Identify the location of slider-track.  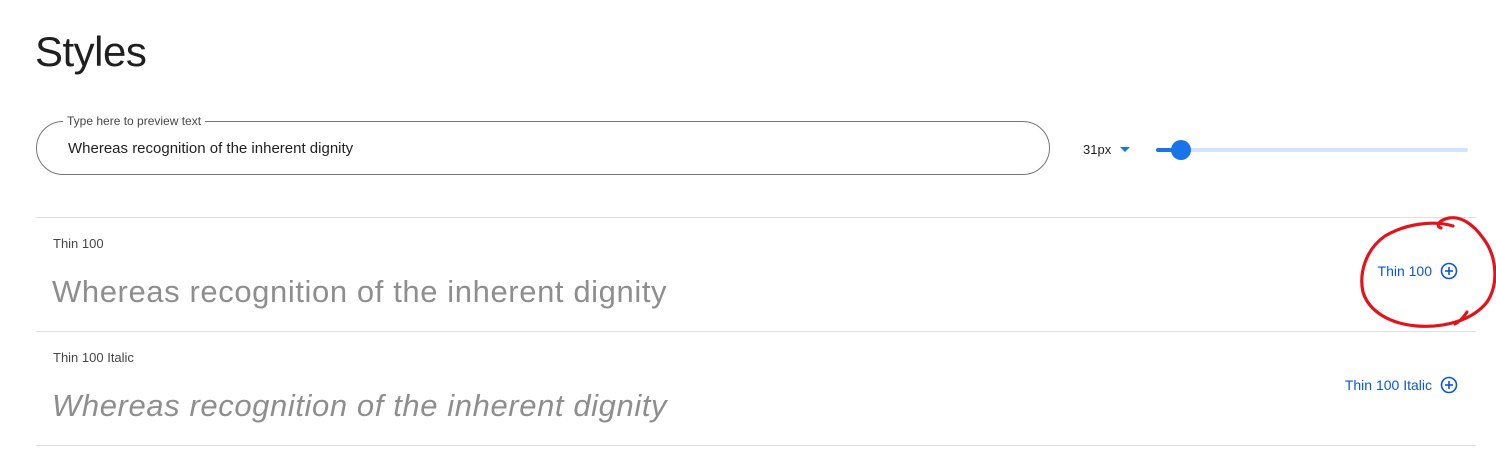
(1312, 150).